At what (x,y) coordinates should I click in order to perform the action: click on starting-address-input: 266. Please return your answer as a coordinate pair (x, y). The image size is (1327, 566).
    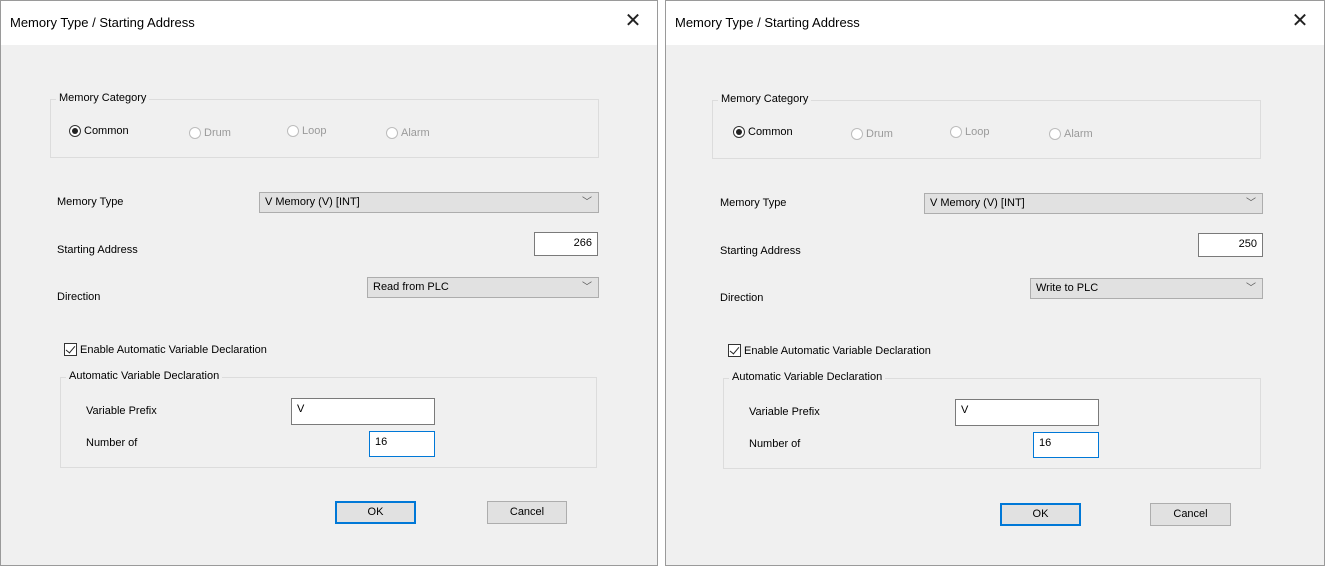
    Looking at the image, I should click on (566, 244).